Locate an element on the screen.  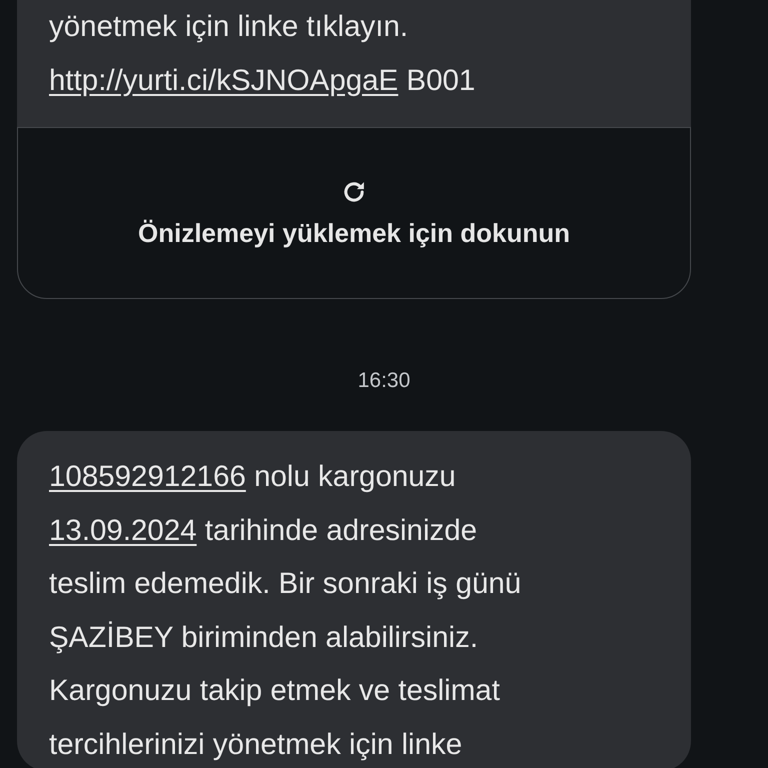
link: http://yurti.ci/kSJNOApgaE is located at coordinates (223, 80).